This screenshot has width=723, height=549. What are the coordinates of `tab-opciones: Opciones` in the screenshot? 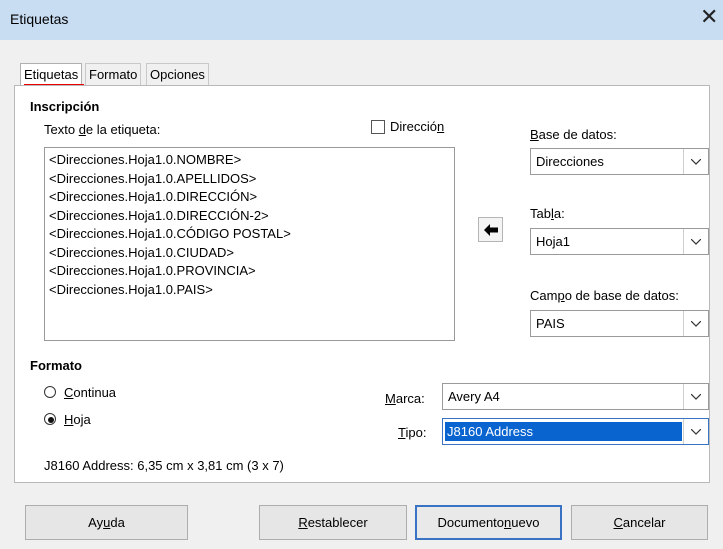 It's located at (177, 74).